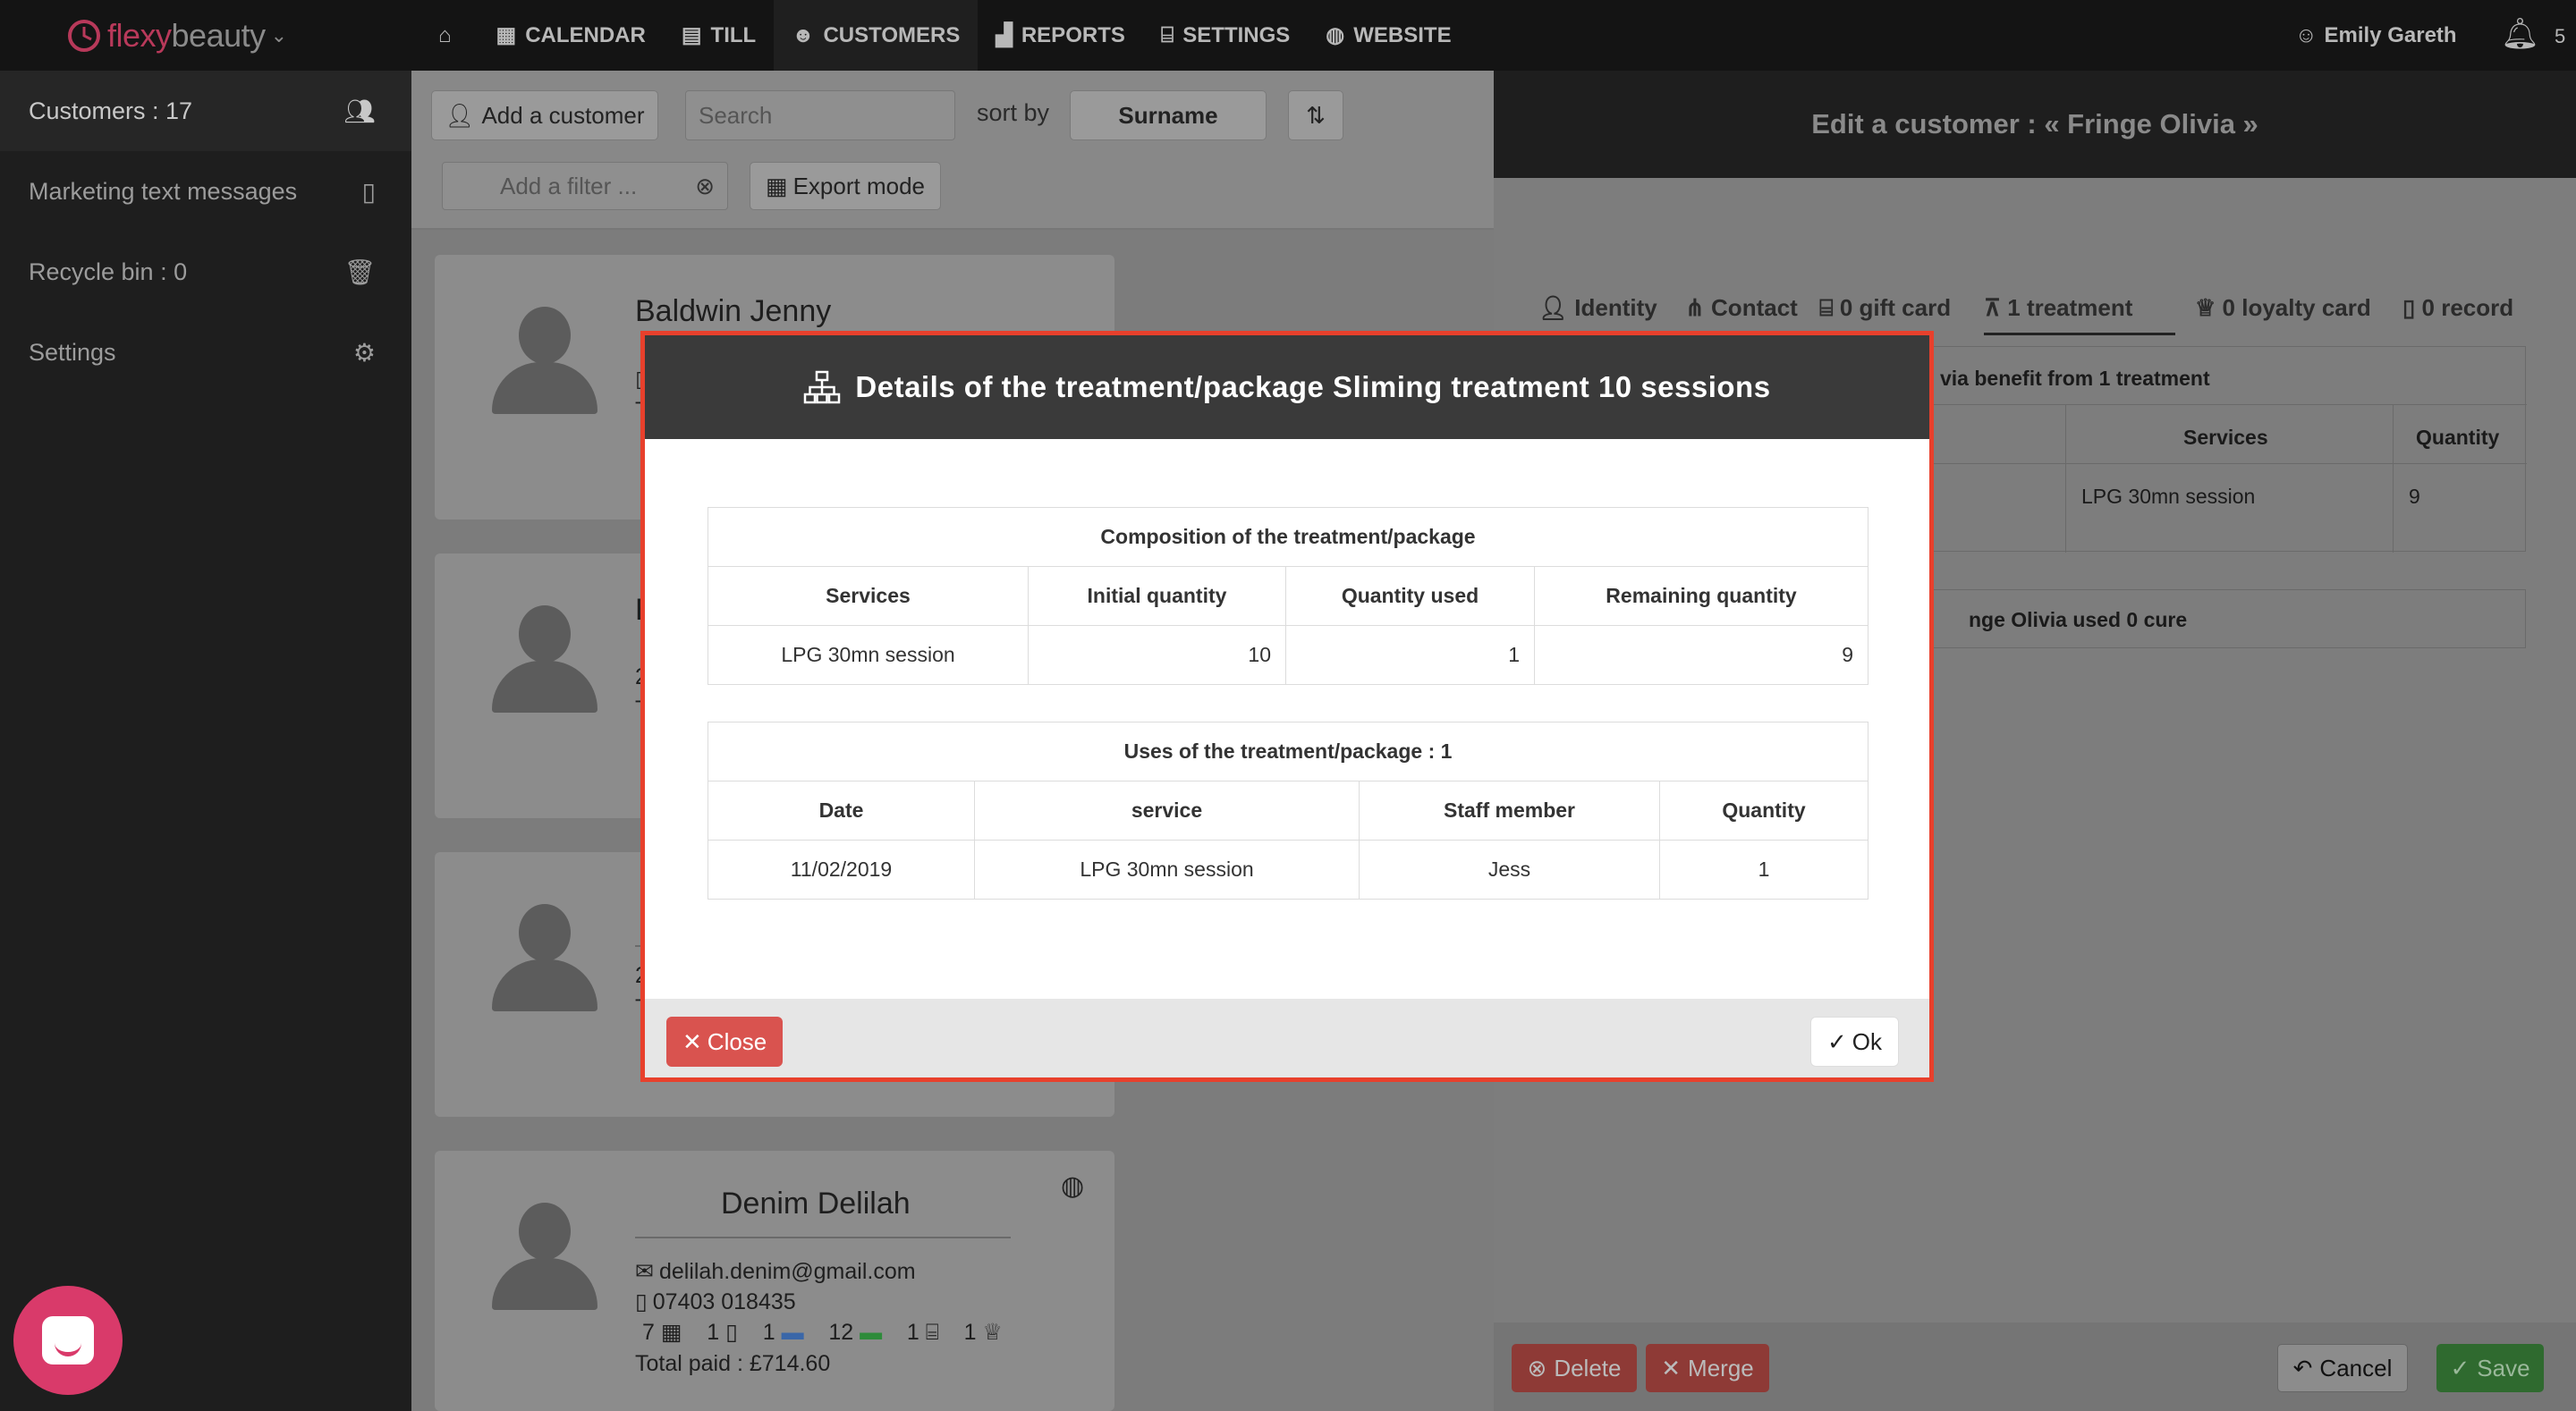  Describe the element at coordinates (737, 1041) in the screenshot. I see `close-label: Close` at that location.